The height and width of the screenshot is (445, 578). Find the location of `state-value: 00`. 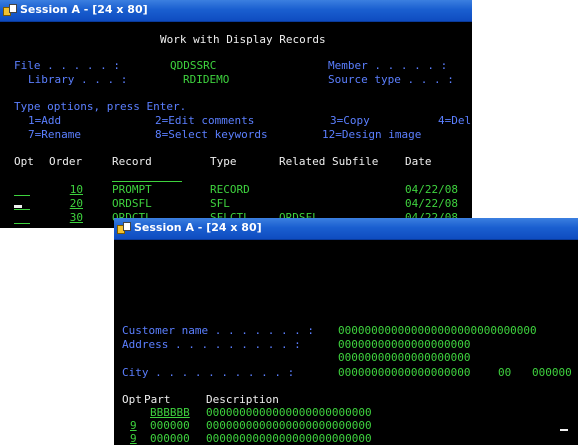

state-value: 00 is located at coordinates (505, 372).